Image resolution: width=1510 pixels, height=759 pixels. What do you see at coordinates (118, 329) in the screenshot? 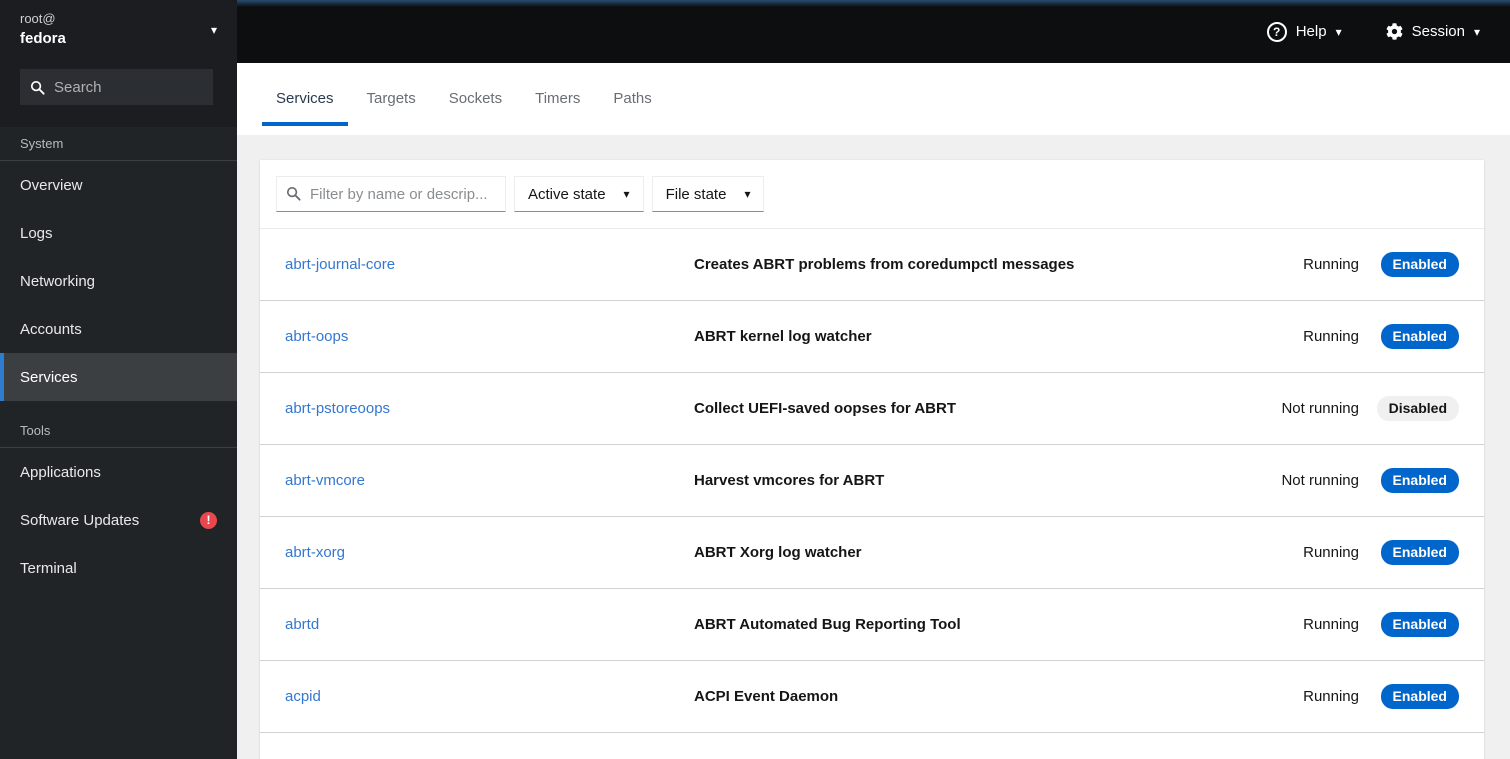
I see `sidebar-item-accounts: Accounts` at bounding box center [118, 329].